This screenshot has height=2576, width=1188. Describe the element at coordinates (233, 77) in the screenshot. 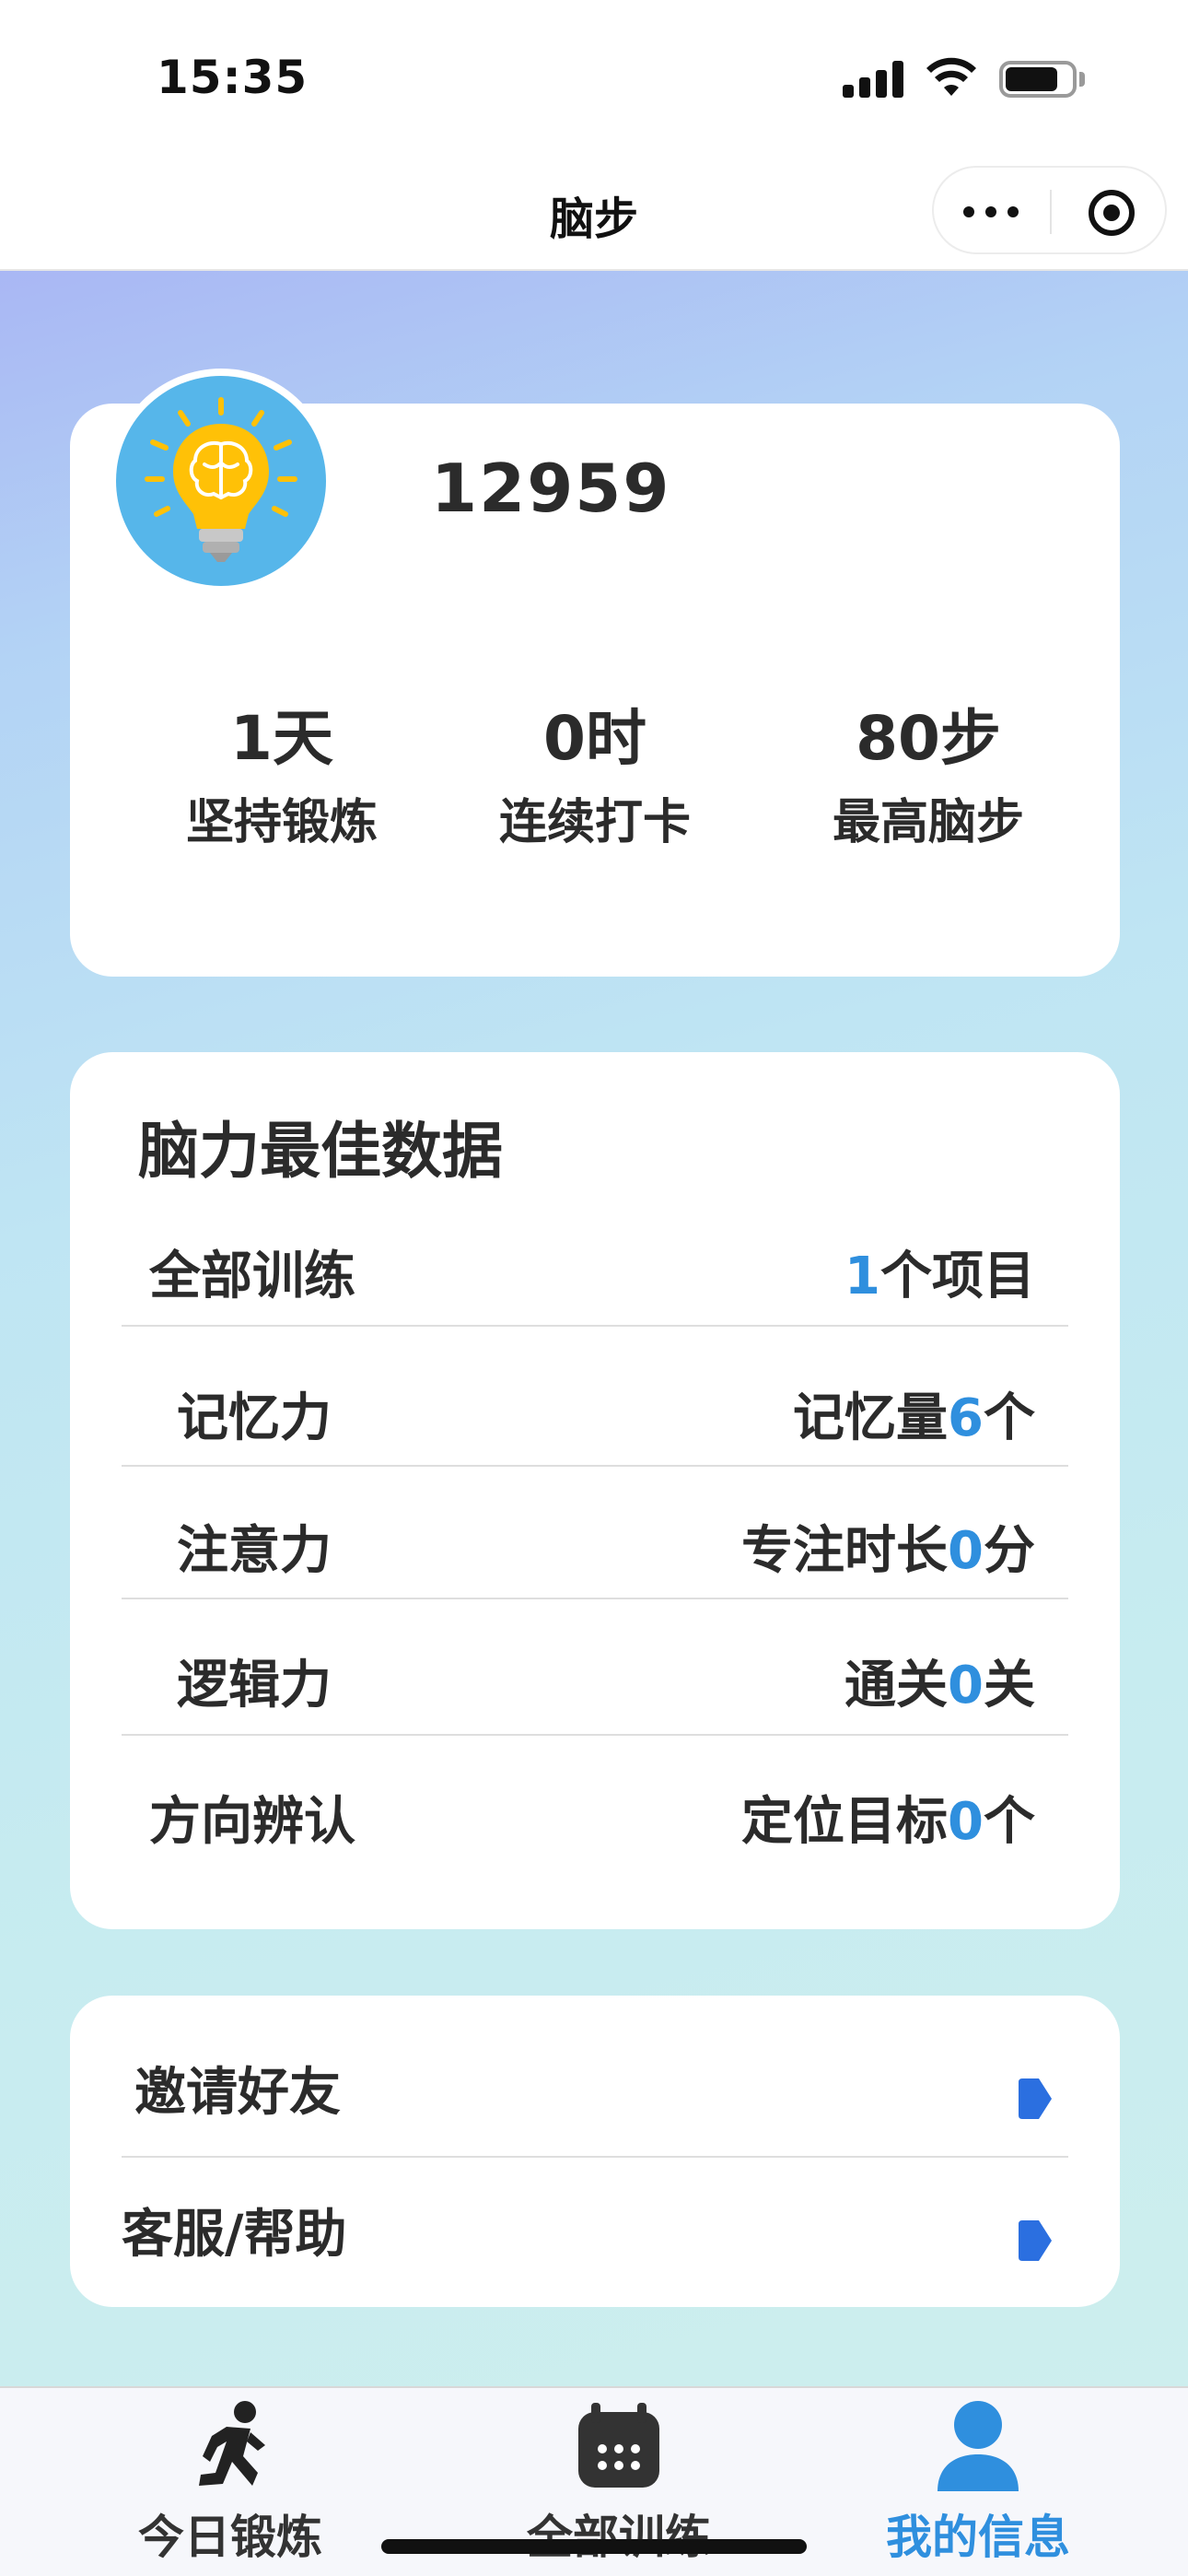

I see `status-time: 15:35` at that location.